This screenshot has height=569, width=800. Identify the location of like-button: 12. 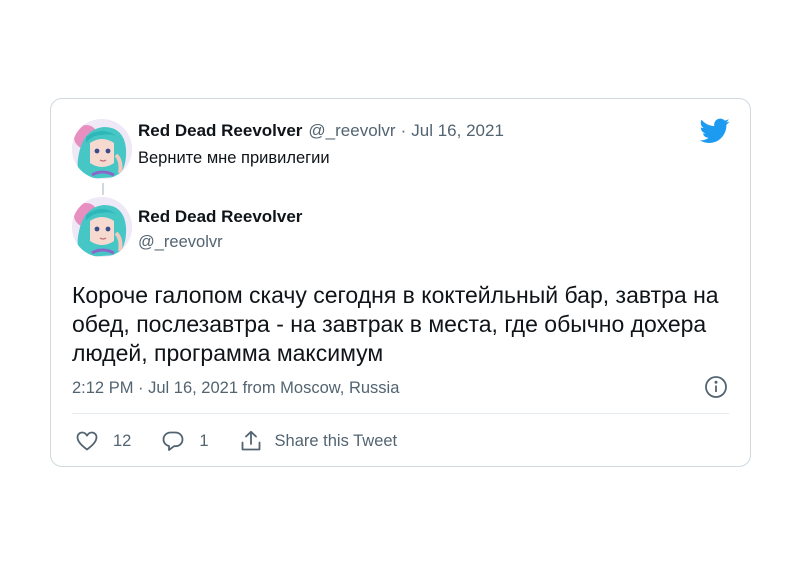
(103, 441).